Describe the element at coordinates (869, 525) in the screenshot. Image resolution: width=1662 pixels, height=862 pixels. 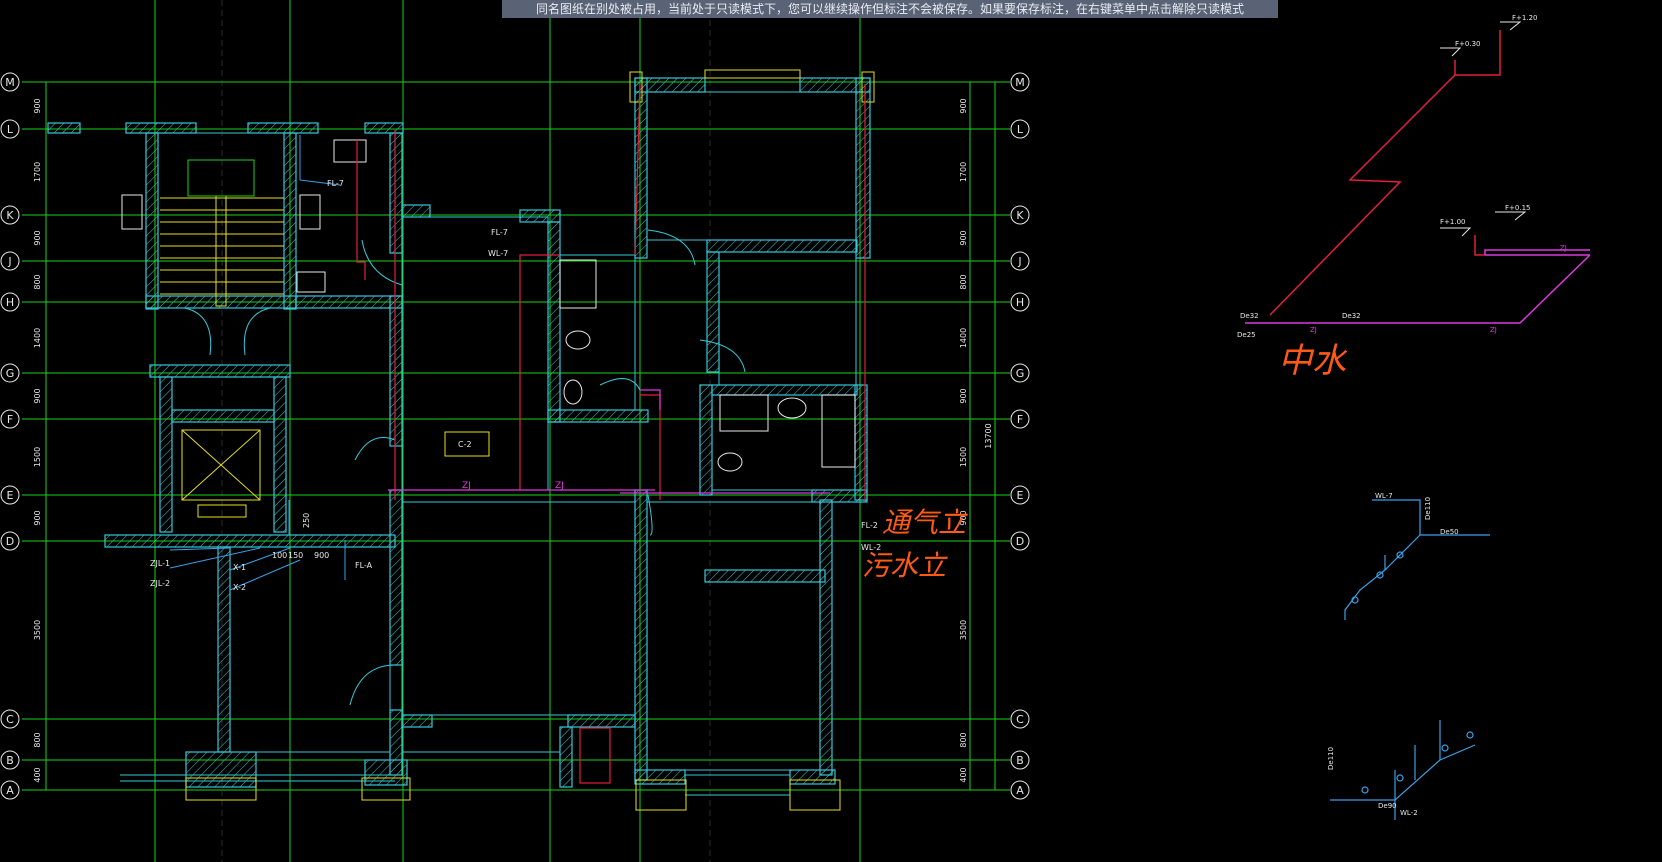
I see `label-fl2: FL-2` at that location.